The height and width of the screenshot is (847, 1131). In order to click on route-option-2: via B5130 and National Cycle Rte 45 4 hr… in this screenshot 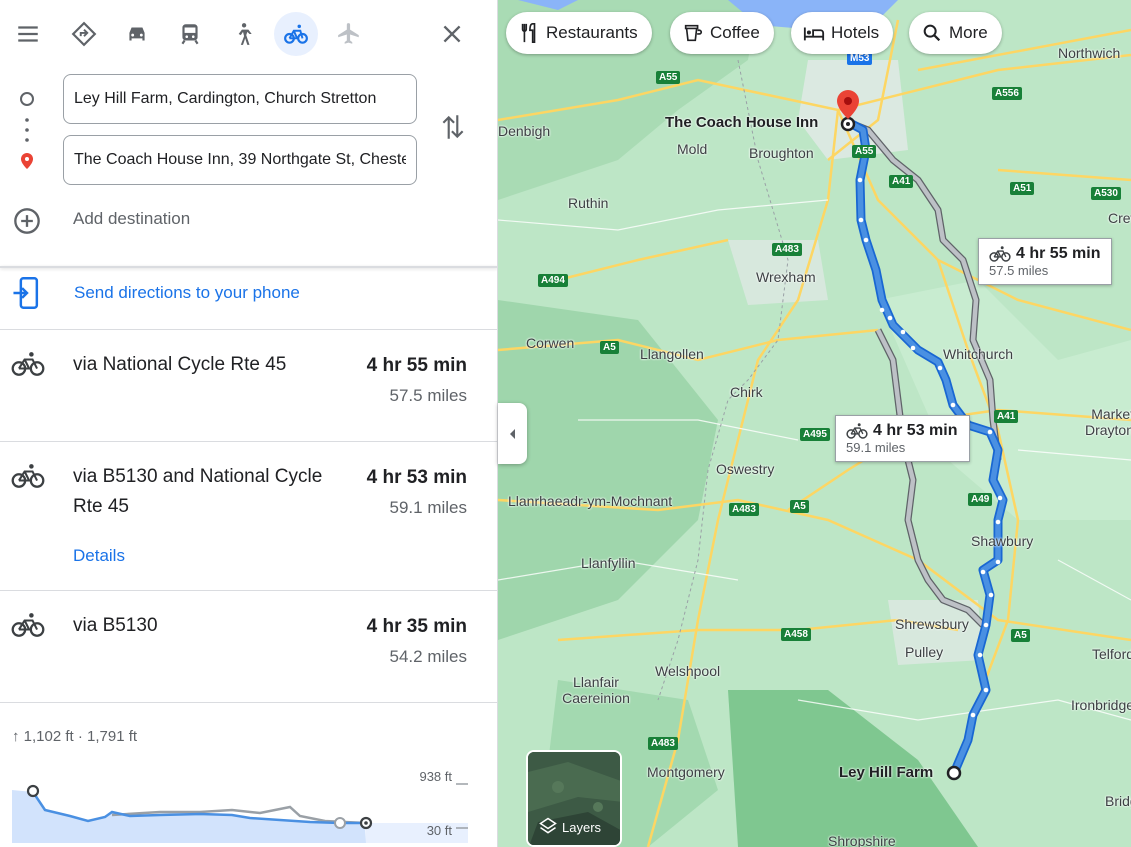, I will do `click(248, 516)`.